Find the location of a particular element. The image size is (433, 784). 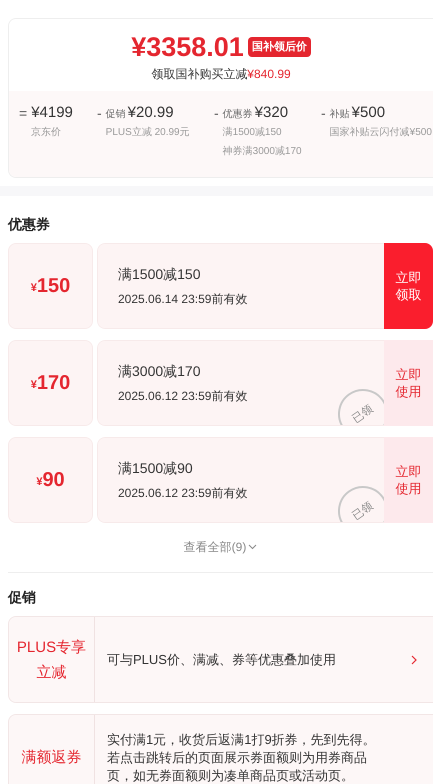

section-title: 优惠券 is located at coordinates (29, 224).